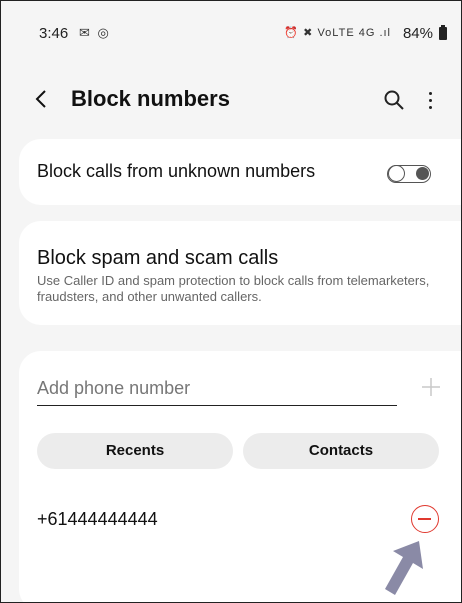  Describe the element at coordinates (135, 451) in the screenshot. I see `recents-button: Recents` at that location.